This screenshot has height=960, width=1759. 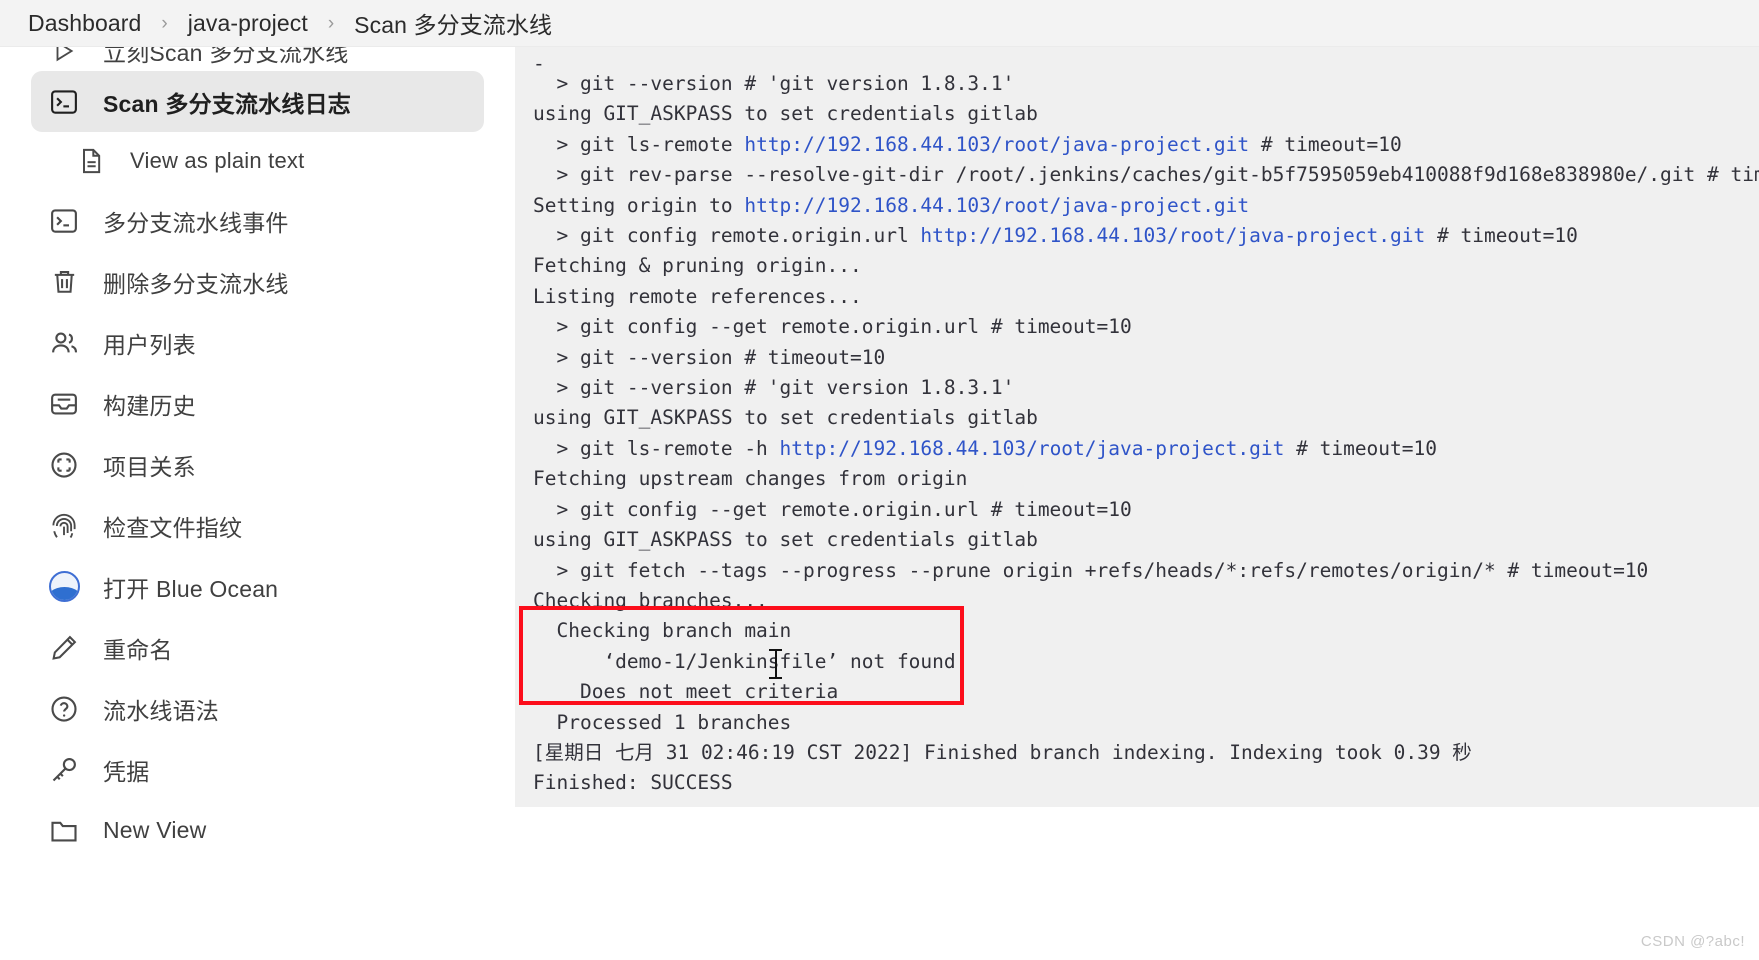 What do you see at coordinates (91, 161) in the screenshot?
I see `document-icon` at bounding box center [91, 161].